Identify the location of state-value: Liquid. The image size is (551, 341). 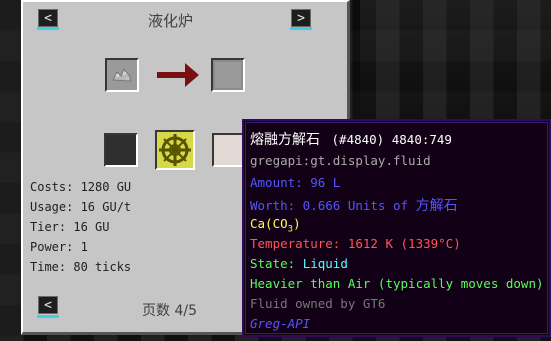
(325, 263).